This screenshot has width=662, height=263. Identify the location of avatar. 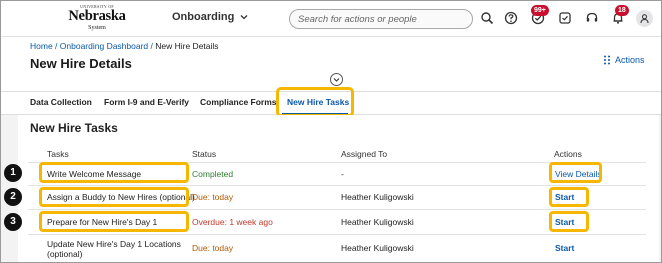
(644, 18).